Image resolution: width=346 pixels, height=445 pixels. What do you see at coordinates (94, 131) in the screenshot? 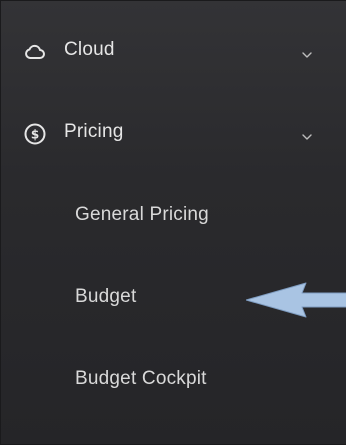
I see `sidebar-group-label: Pricing` at bounding box center [94, 131].